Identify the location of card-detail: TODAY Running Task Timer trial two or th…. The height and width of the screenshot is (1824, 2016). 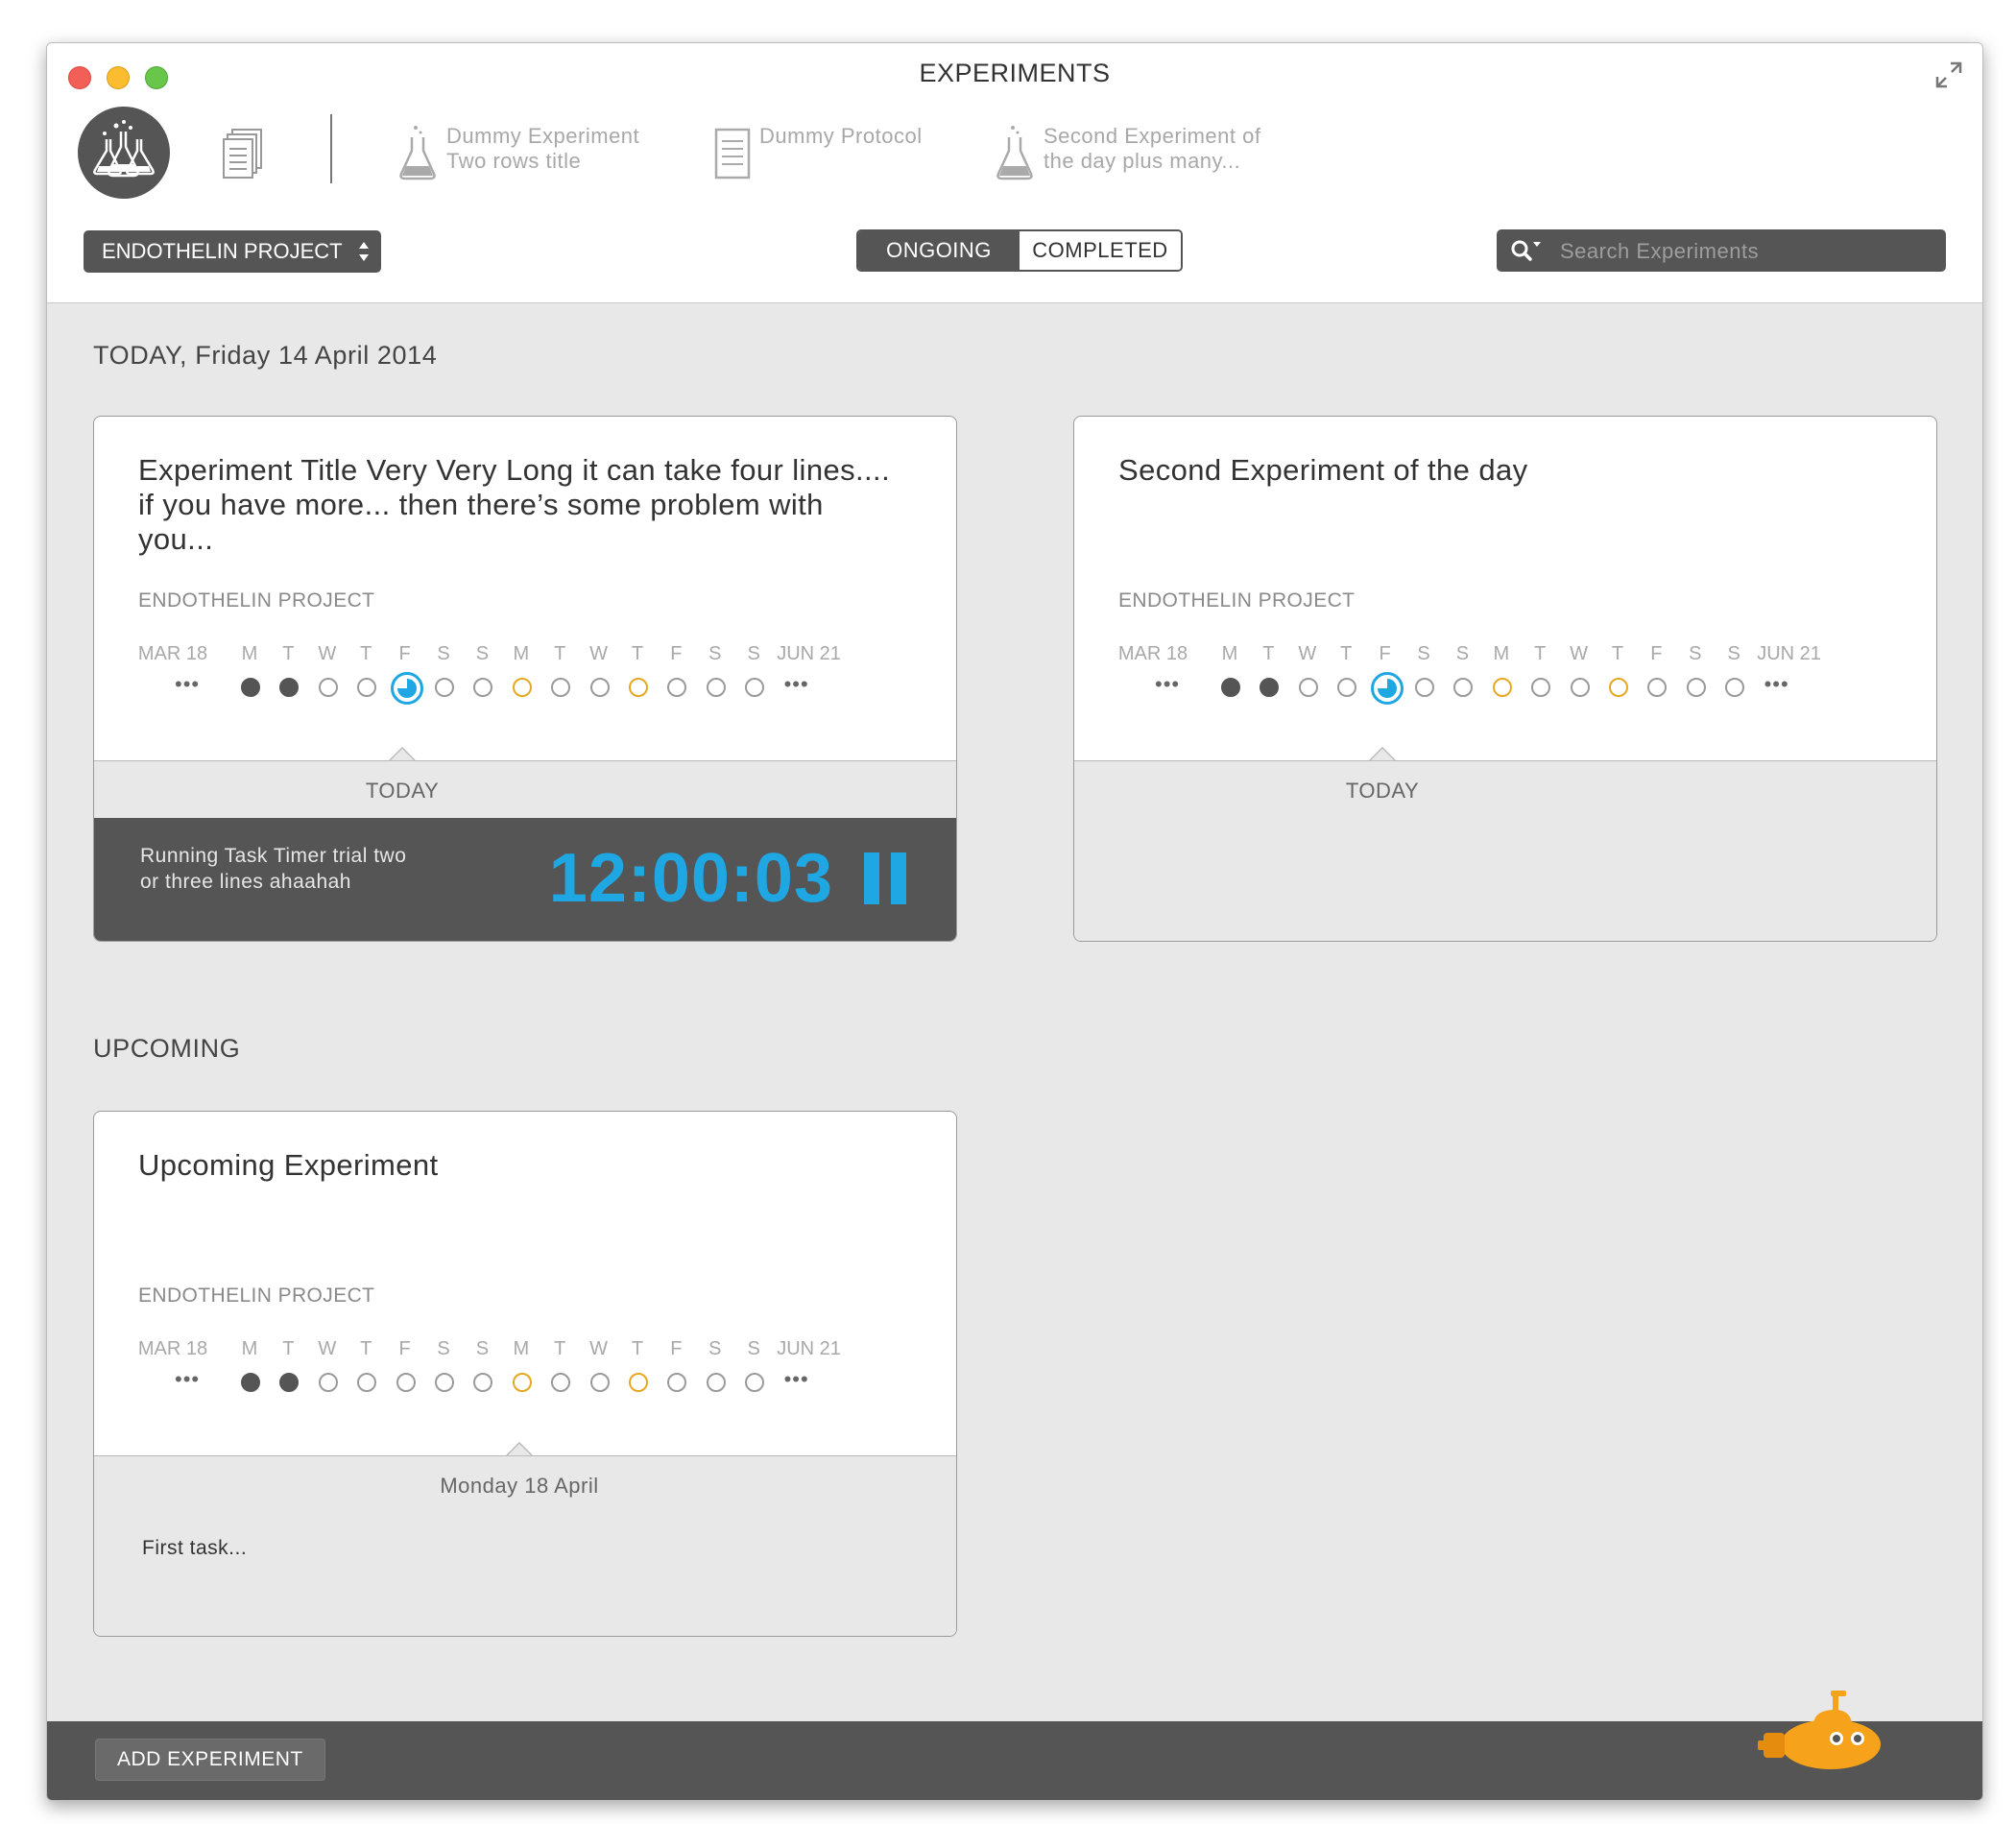
(525, 844).